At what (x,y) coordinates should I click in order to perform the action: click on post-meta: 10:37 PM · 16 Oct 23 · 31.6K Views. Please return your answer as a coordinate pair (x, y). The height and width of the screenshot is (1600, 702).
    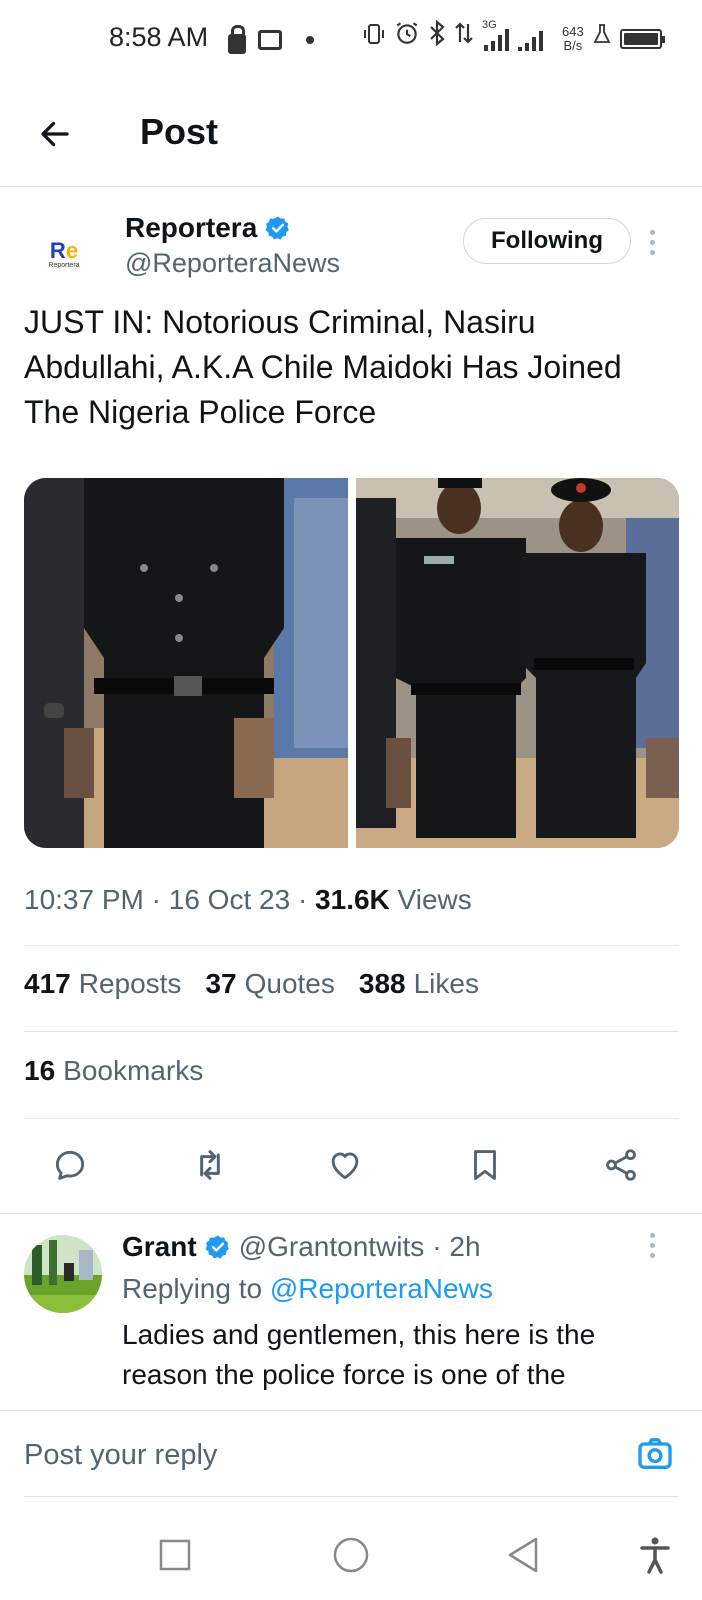
    Looking at the image, I should click on (248, 899).